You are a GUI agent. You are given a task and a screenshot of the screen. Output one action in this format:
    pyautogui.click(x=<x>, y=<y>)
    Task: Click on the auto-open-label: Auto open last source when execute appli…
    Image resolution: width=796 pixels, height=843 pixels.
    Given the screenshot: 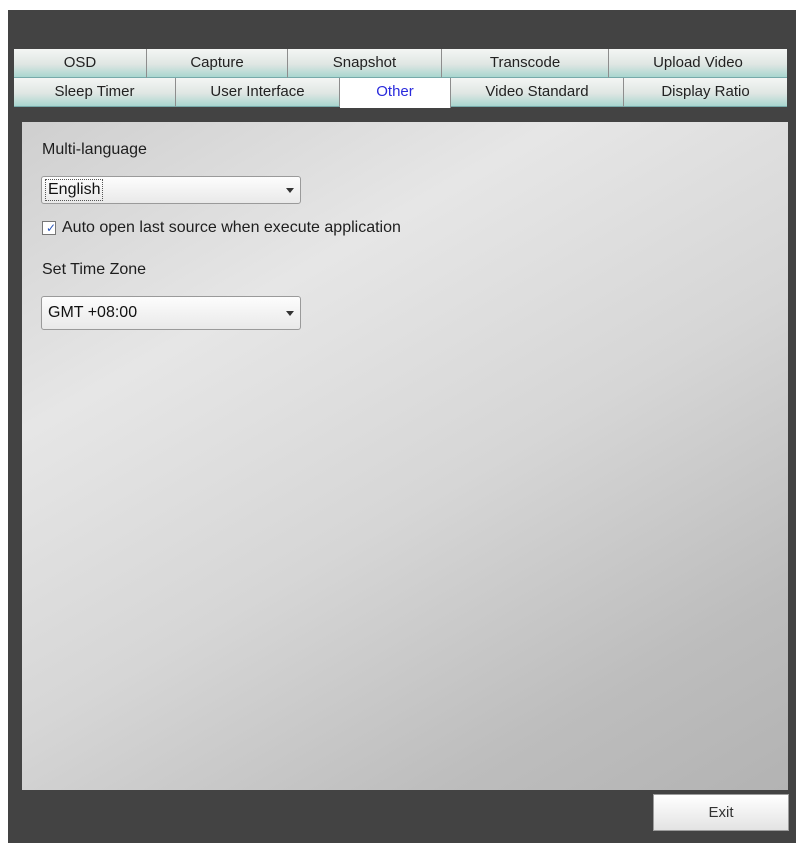 What is the action you would take?
    pyautogui.click(x=231, y=227)
    